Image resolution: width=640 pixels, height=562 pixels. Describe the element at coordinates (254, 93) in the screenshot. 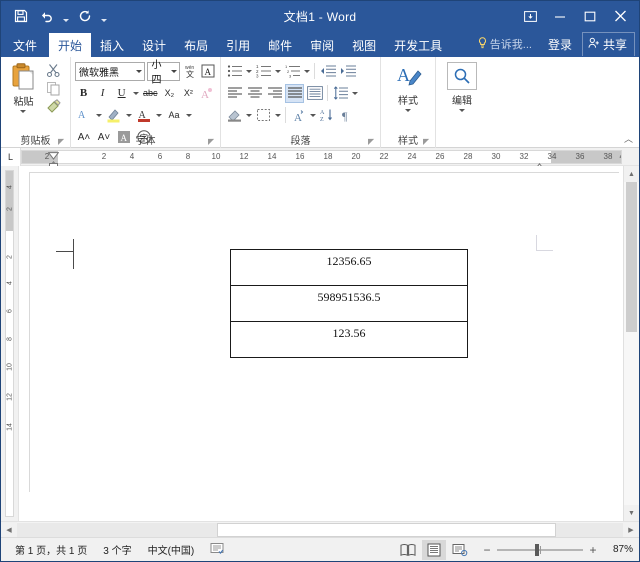

I see `align-center-icon` at that location.